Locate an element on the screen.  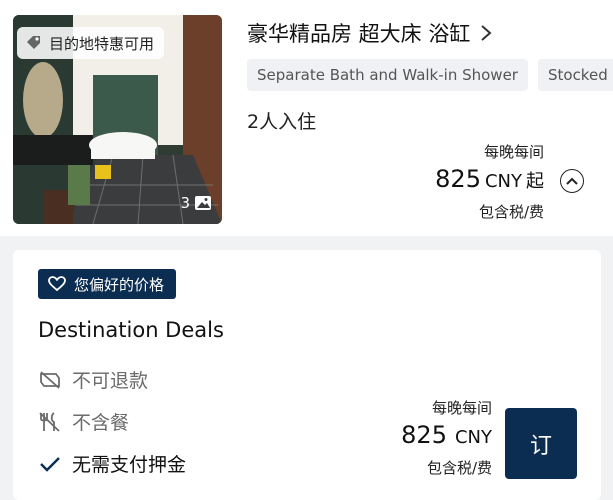
chevron-up-icon is located at coordinates (572, 181).